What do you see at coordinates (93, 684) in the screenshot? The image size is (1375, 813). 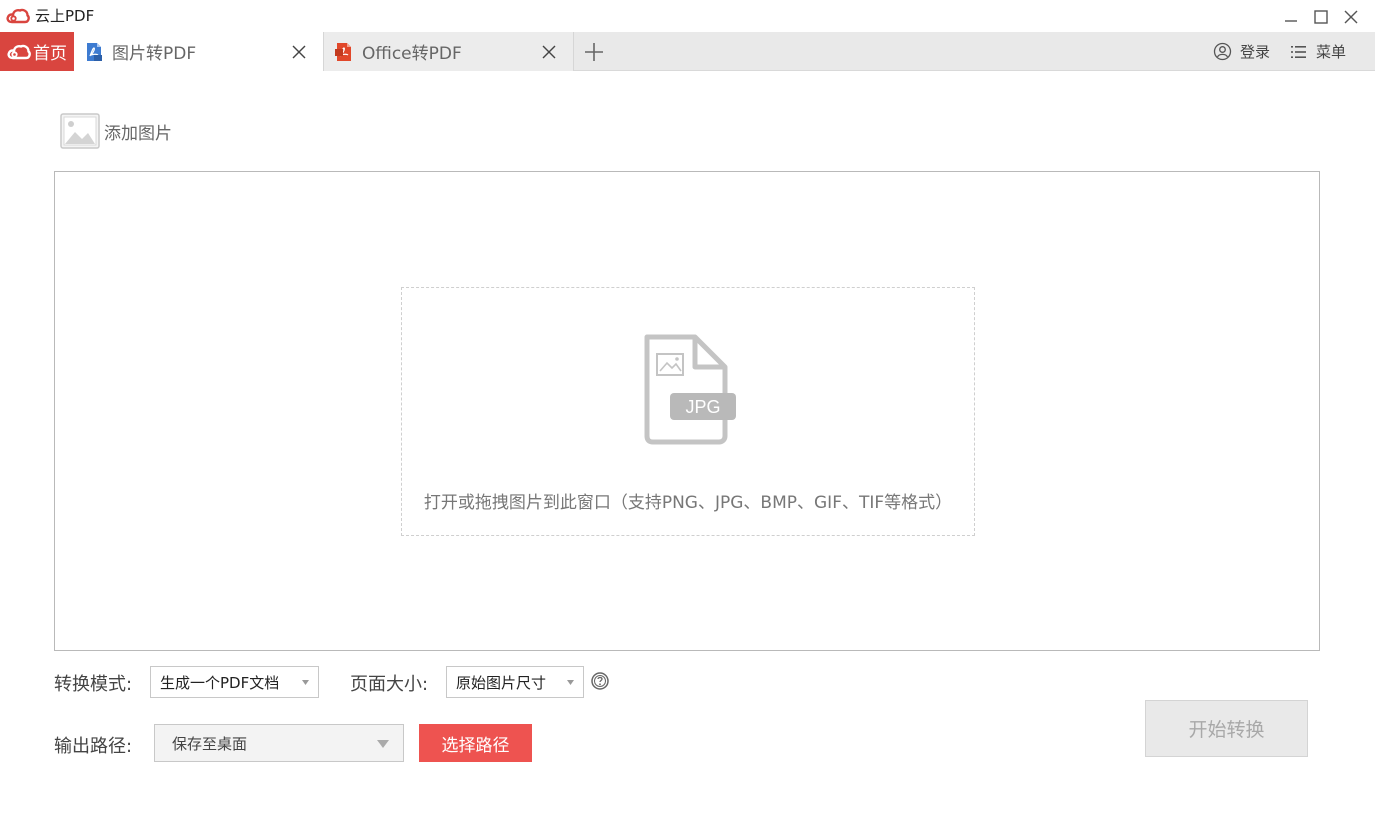 I see `mode-label: 转换模式:` at bounding box center [93, 684].